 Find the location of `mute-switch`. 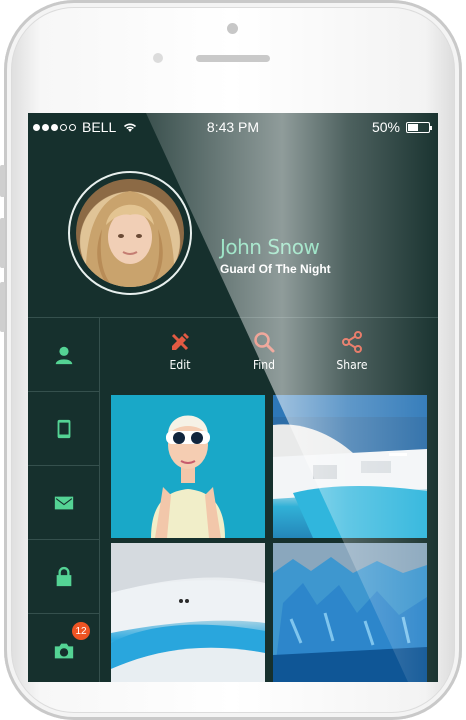

mute-switch is located at coordinates (2, 181).